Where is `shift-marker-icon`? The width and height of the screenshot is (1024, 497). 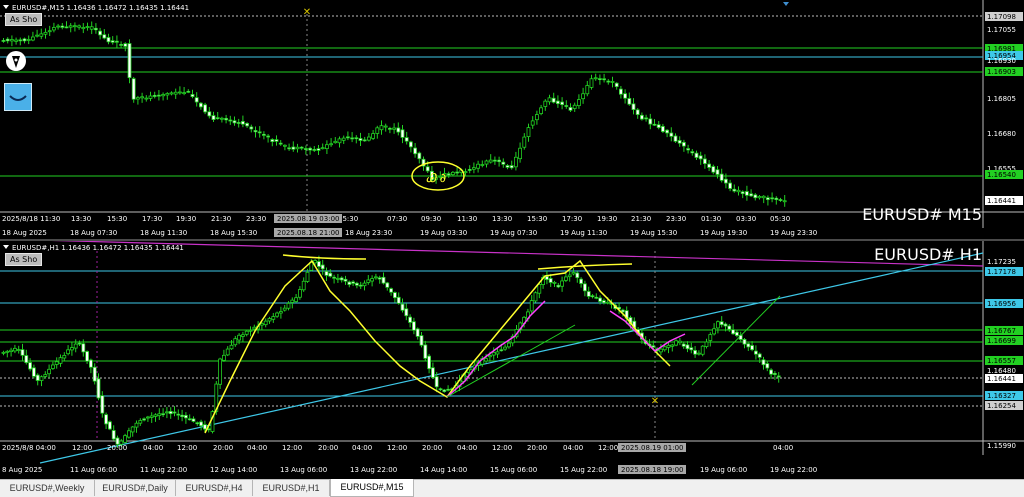
shift-marker-icon is located at coordinates (786, 4).